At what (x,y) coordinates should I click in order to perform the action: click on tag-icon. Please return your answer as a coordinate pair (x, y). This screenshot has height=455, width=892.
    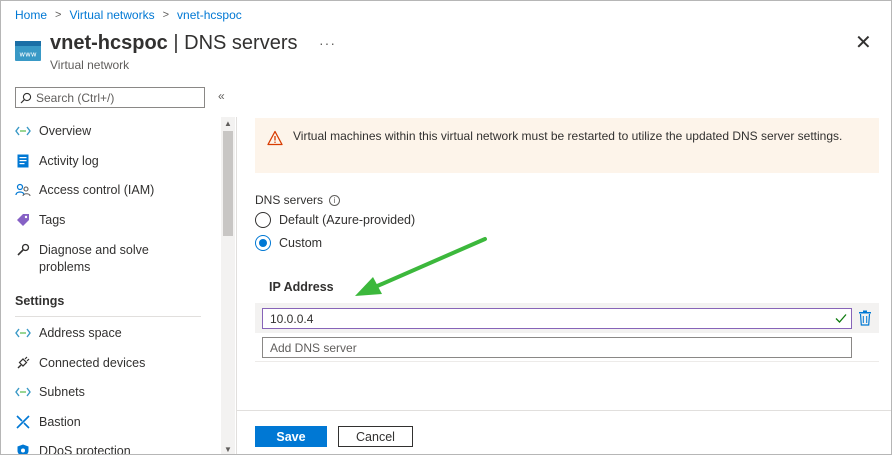
    Looking at the image, I should click on (23, 220).